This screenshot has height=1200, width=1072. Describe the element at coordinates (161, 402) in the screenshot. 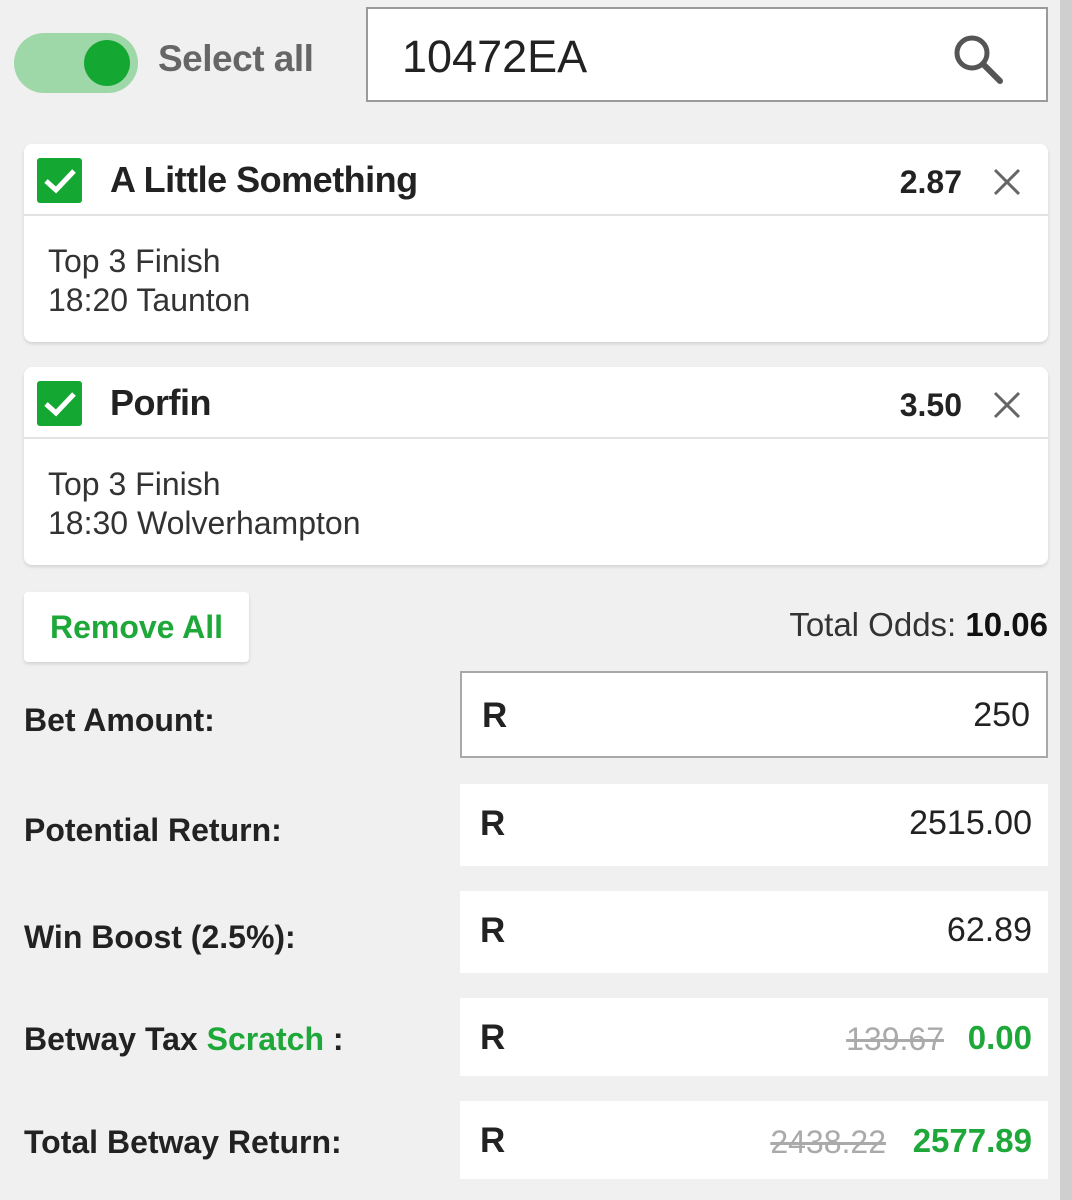

I see `selection-name: Porfin` at that location.